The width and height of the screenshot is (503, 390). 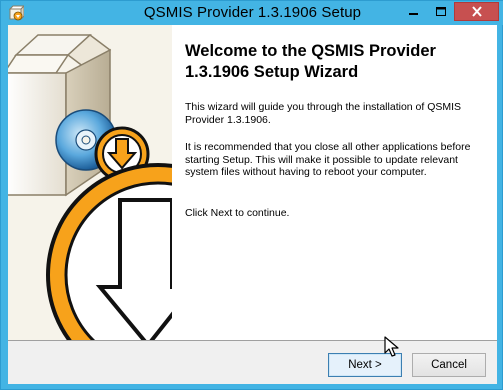 I want to click on wizard-footer: Next > Cancel, so click(x=252, y=362).